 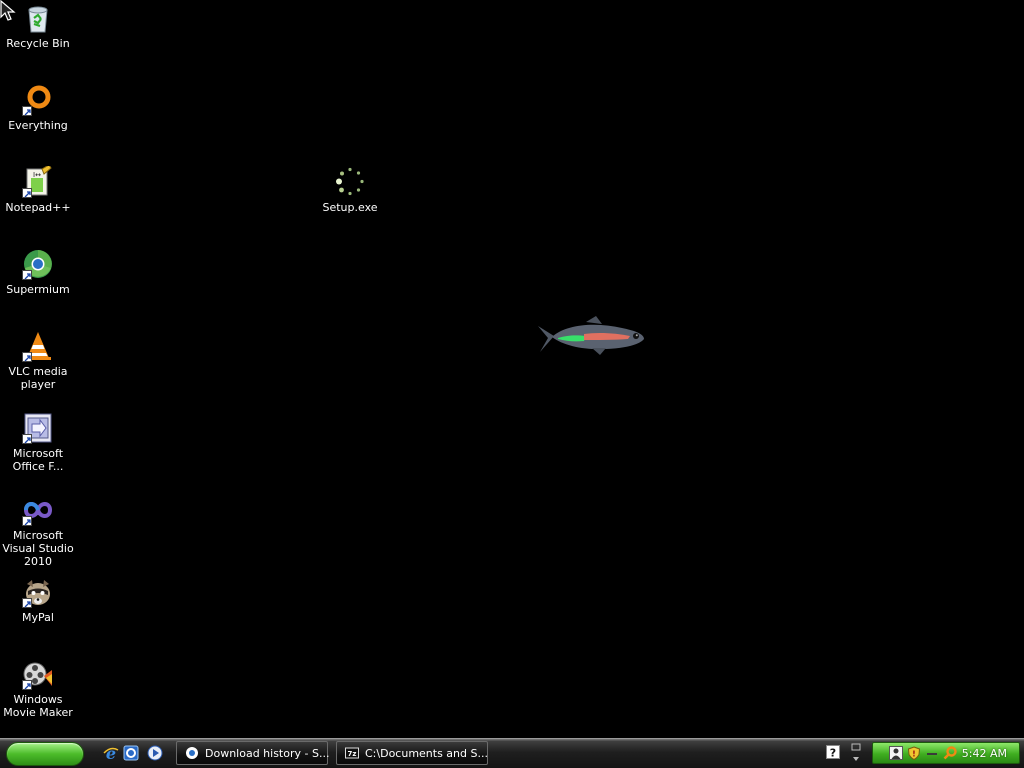 What do you see at coordinates (37, 175) in the screenshot?
I see `svg-text: I↔` at bounding box center [37, 175].